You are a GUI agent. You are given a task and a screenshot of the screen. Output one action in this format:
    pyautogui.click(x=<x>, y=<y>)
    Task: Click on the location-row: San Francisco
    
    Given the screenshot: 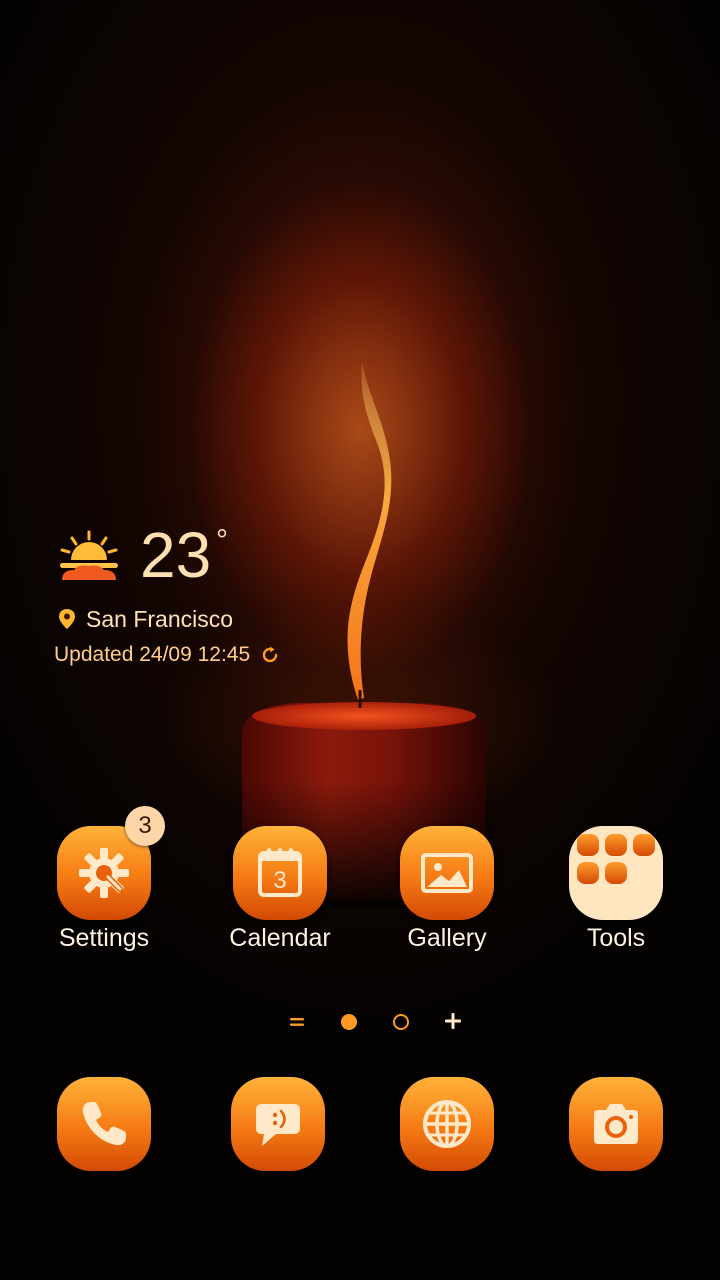 What is the action you would take?
    pyautogui.click(x=145, y=619)
    